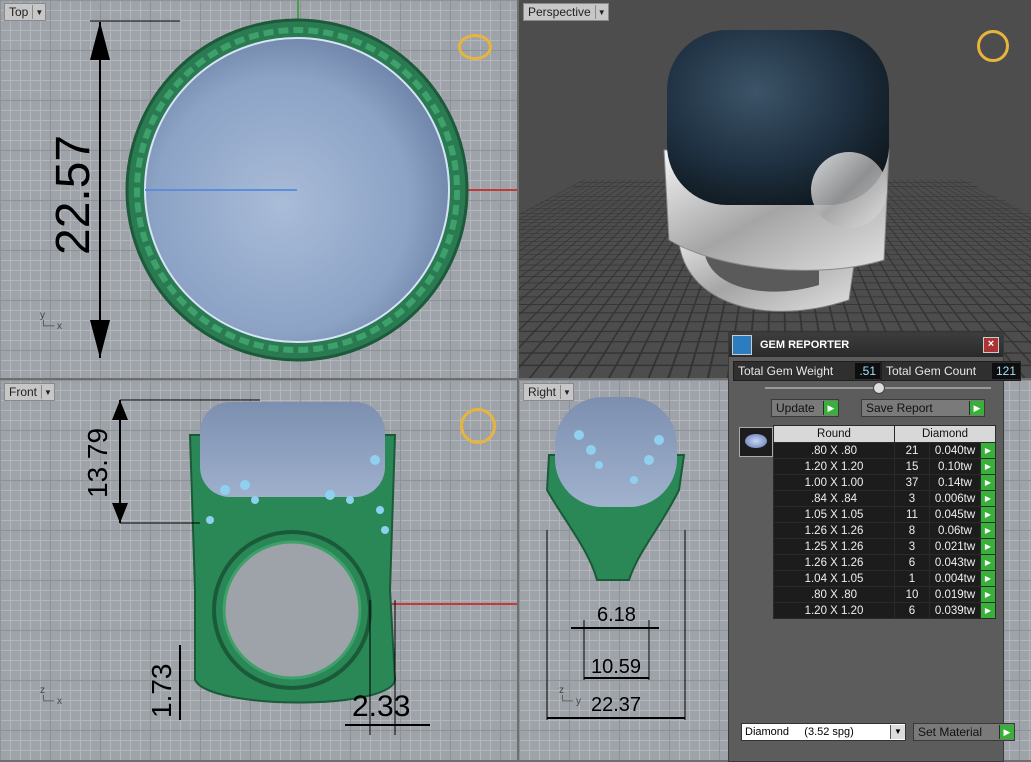 The width and height of the screenshot is (1031, 762). What do you see at coordinates (955, 546) in the screenshot?
I see `gem-weight-cell: 0.021tw` at bounding box center [955, 546].